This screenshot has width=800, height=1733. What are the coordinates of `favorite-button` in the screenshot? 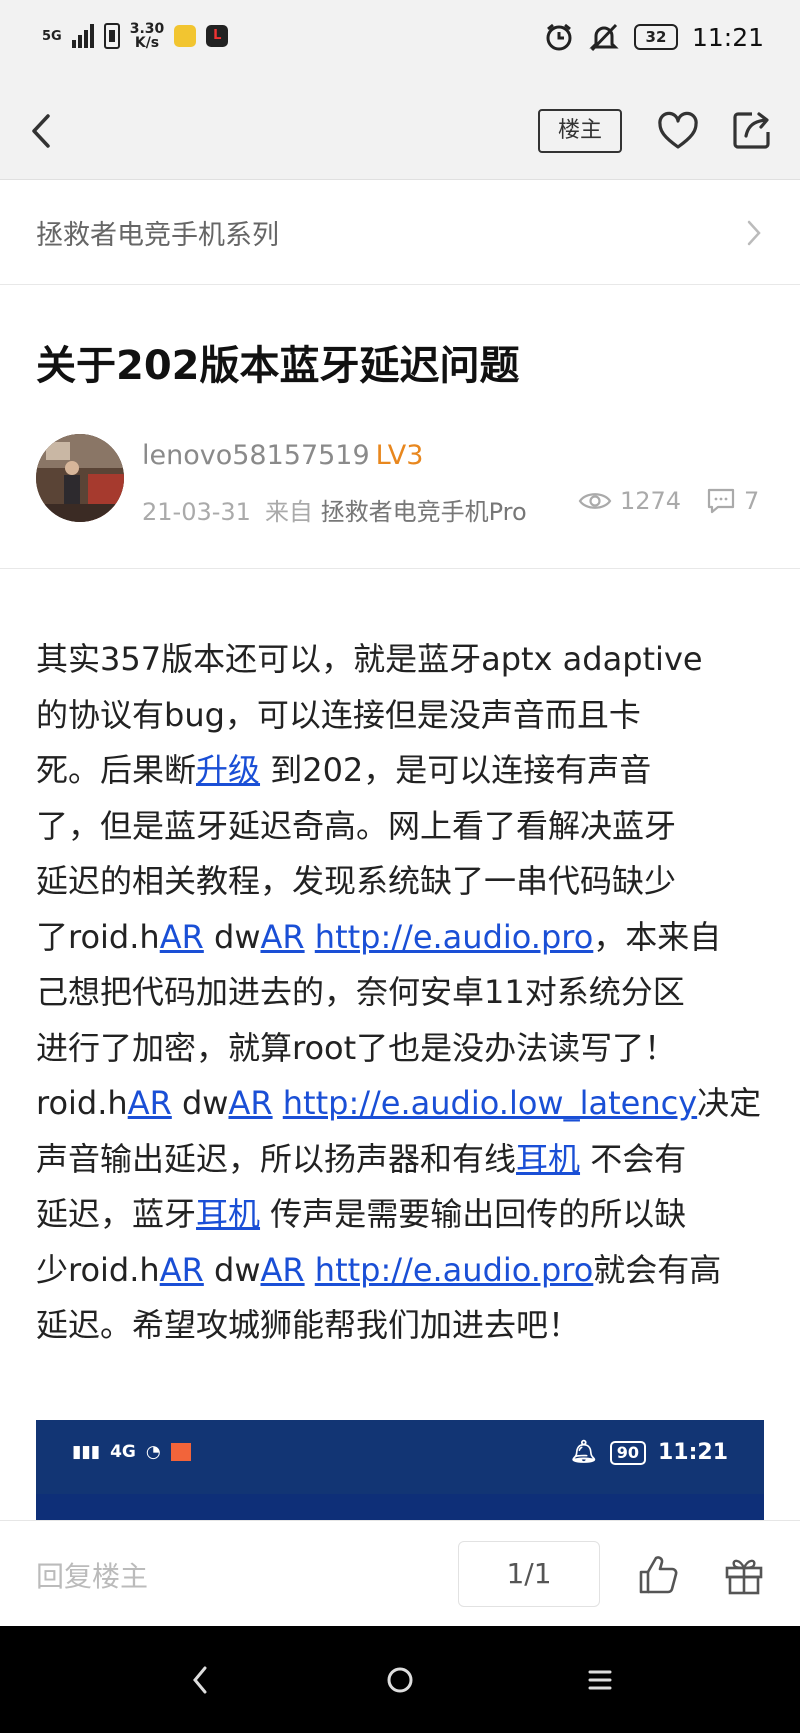 It's located at (678, 131).